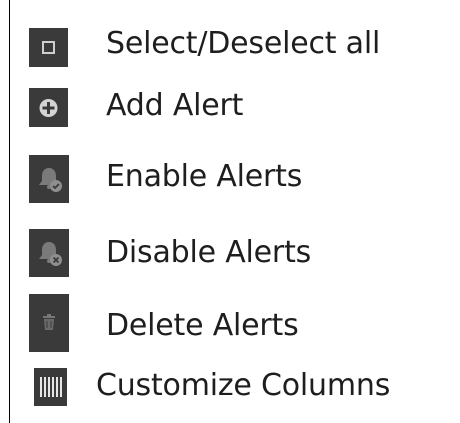 This screenshot has width=460, height=423. What do you see at coordinates (204, 176) in the screenshot?
I see `menu-item-label: Enable Alerts` at bounding box center [204, 176].